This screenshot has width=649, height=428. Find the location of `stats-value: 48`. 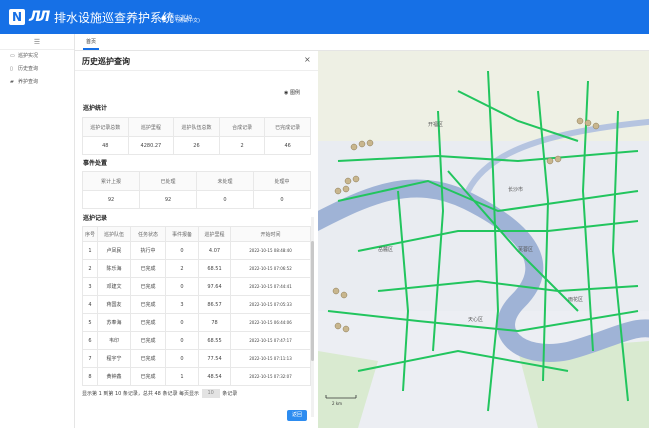

stats-value: 48 is located at coordinates (105, 145).